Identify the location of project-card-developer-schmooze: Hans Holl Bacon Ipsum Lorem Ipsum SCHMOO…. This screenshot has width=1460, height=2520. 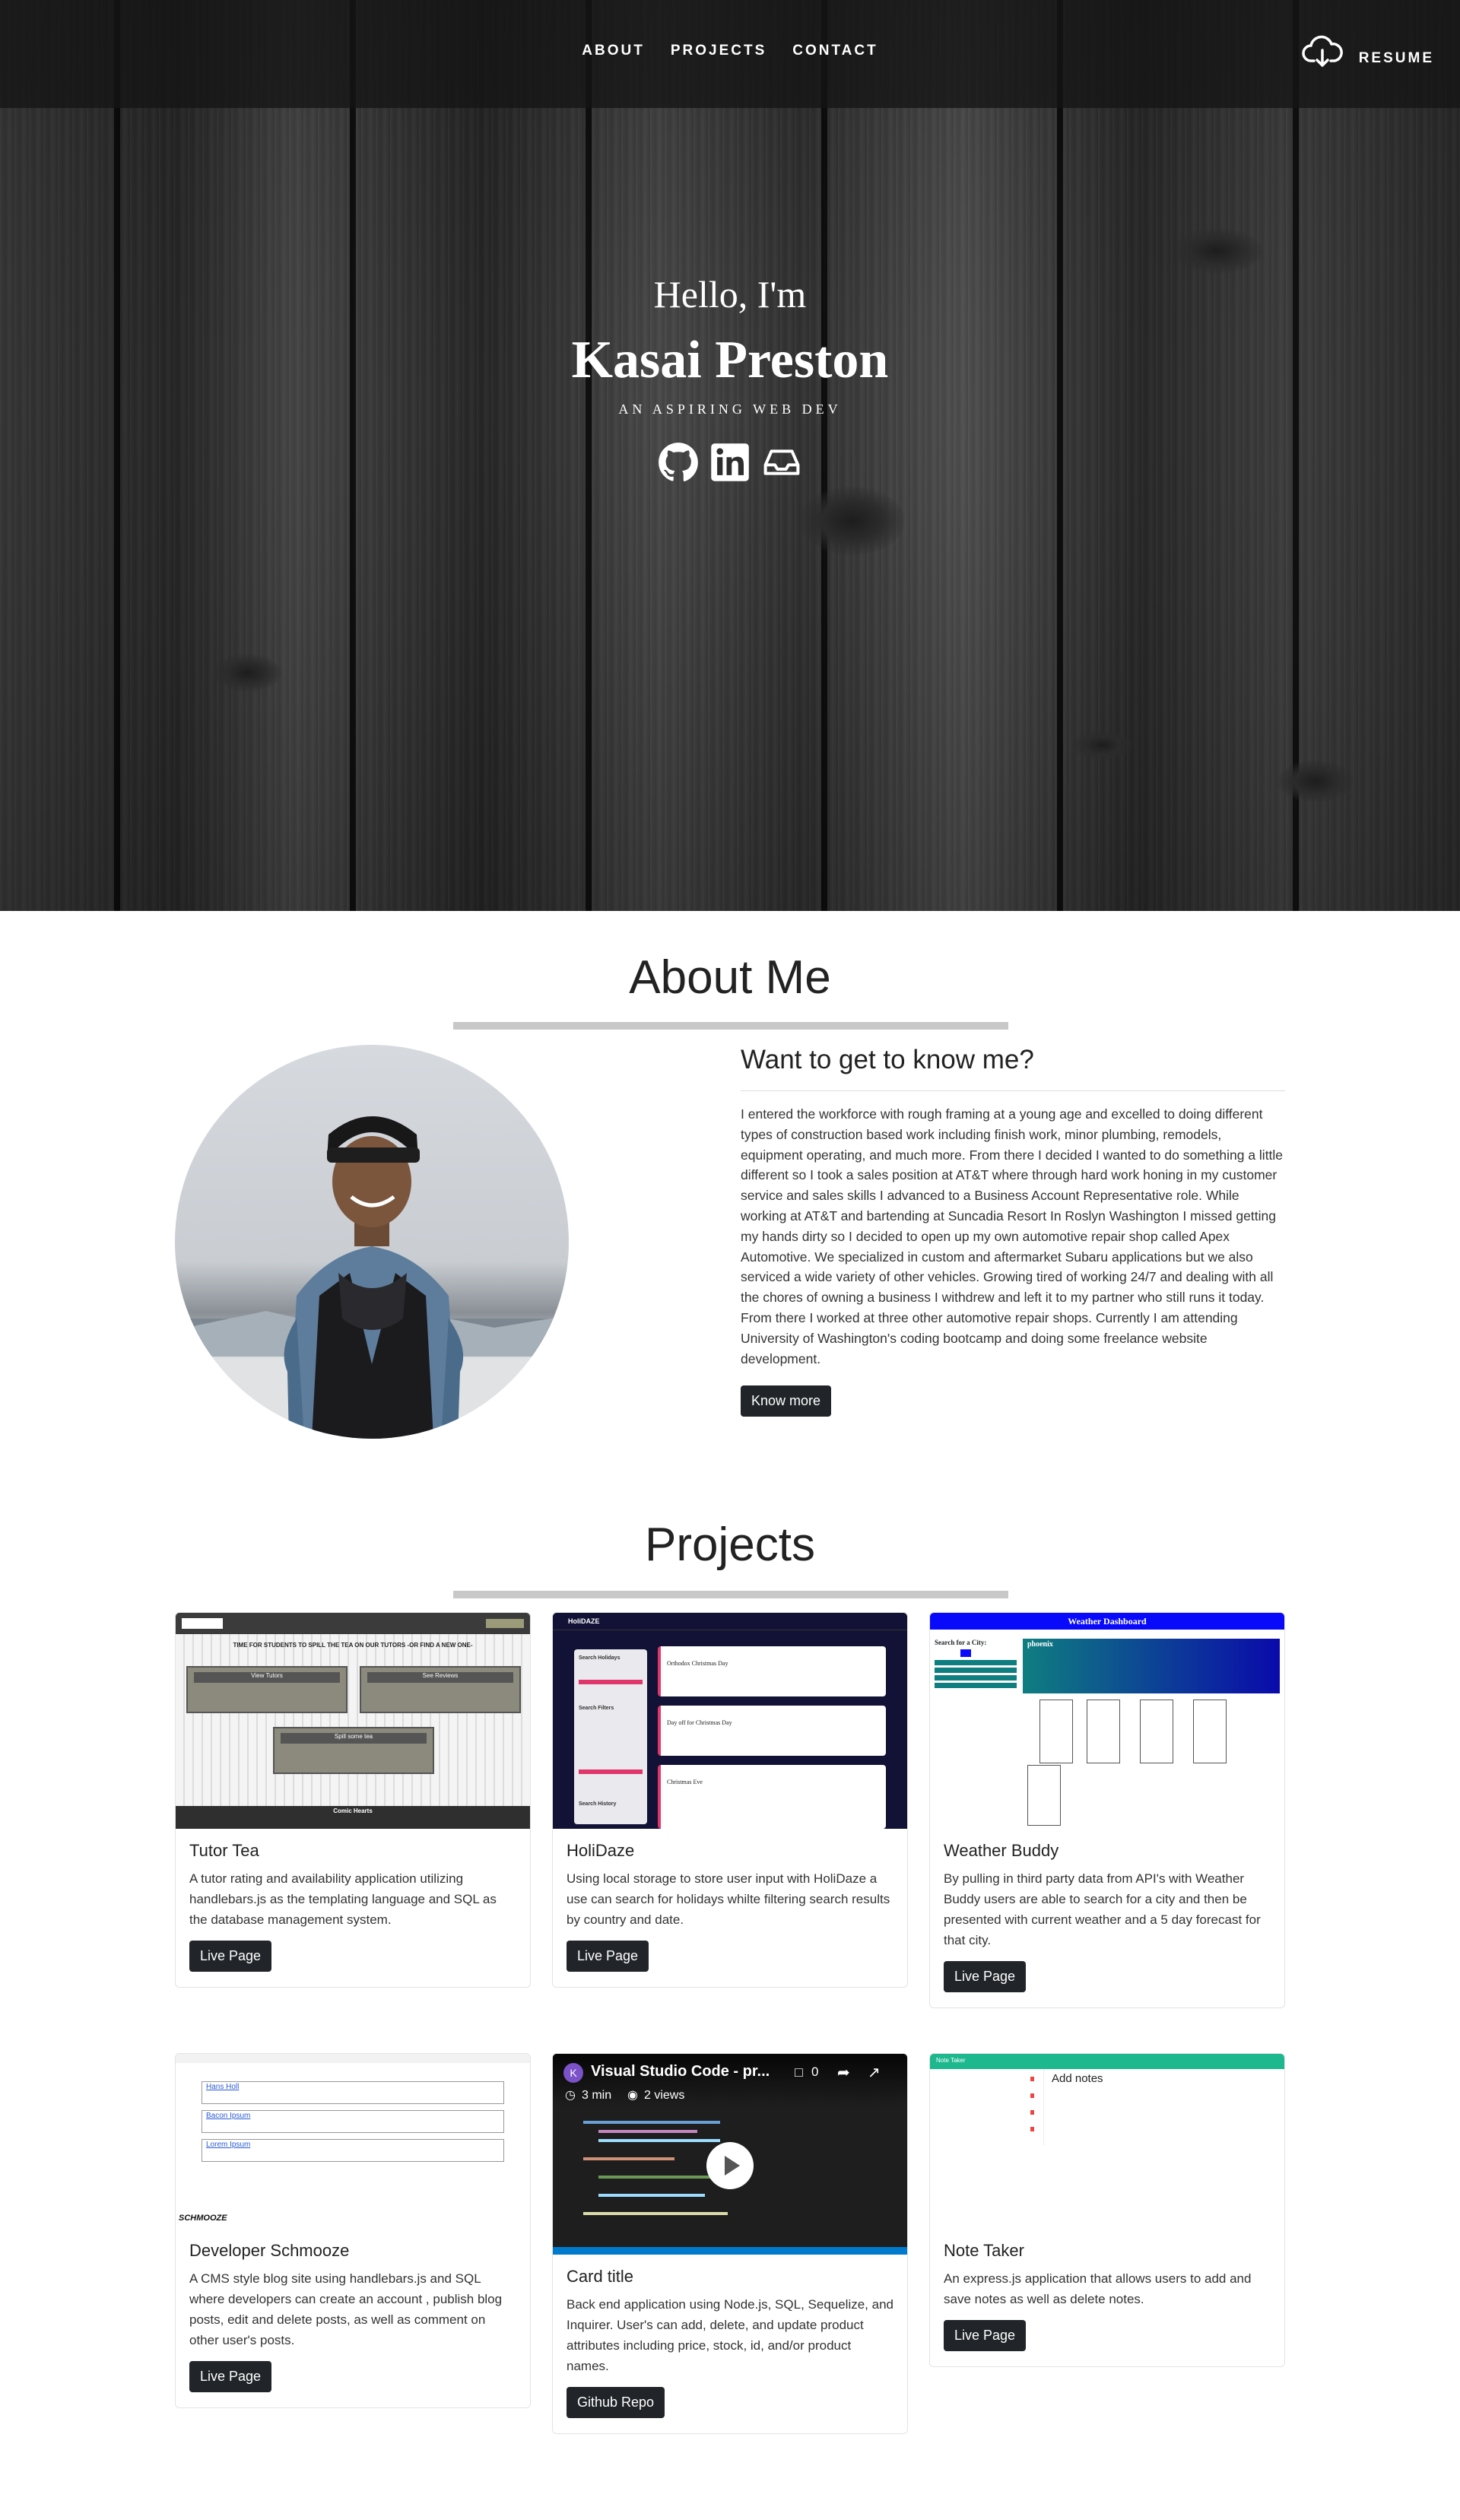
(353, 2230).